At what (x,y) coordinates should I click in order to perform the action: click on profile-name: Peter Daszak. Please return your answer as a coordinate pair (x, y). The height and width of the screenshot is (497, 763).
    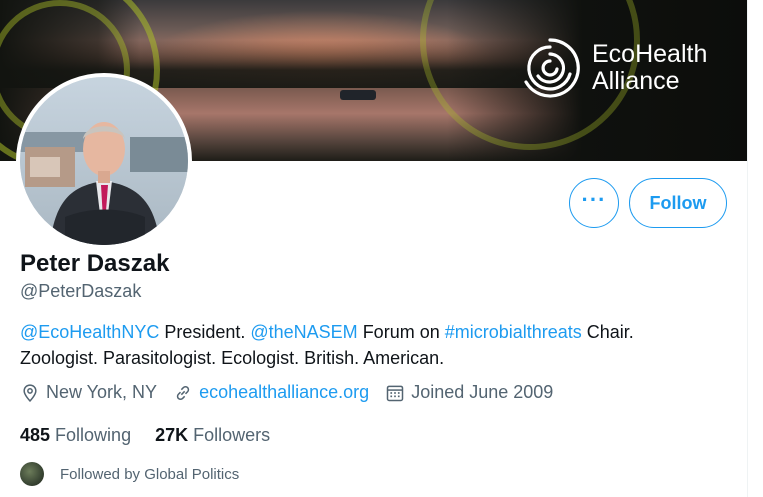
    Looking at the image, I should click on (95, 263).